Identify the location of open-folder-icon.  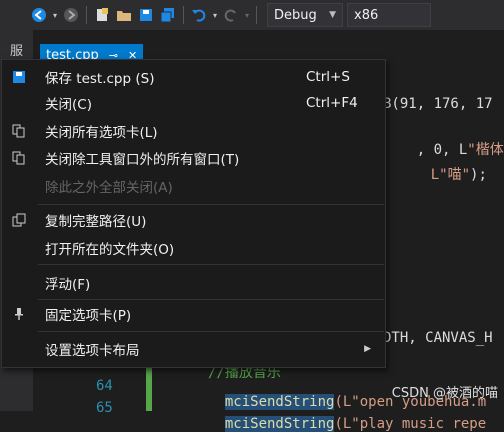
(124, 15).